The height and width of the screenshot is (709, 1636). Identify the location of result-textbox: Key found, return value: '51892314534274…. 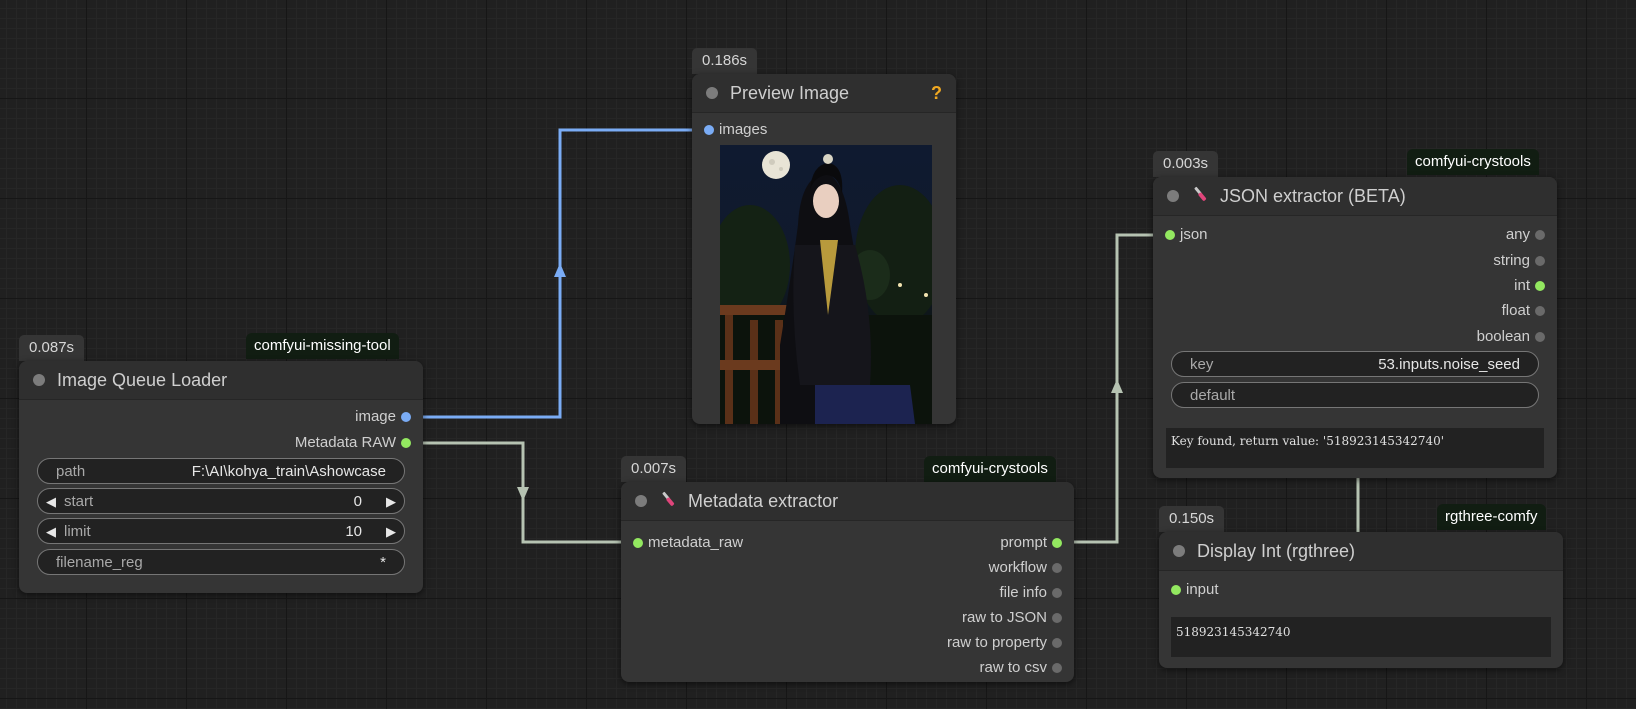
(1355, 448).